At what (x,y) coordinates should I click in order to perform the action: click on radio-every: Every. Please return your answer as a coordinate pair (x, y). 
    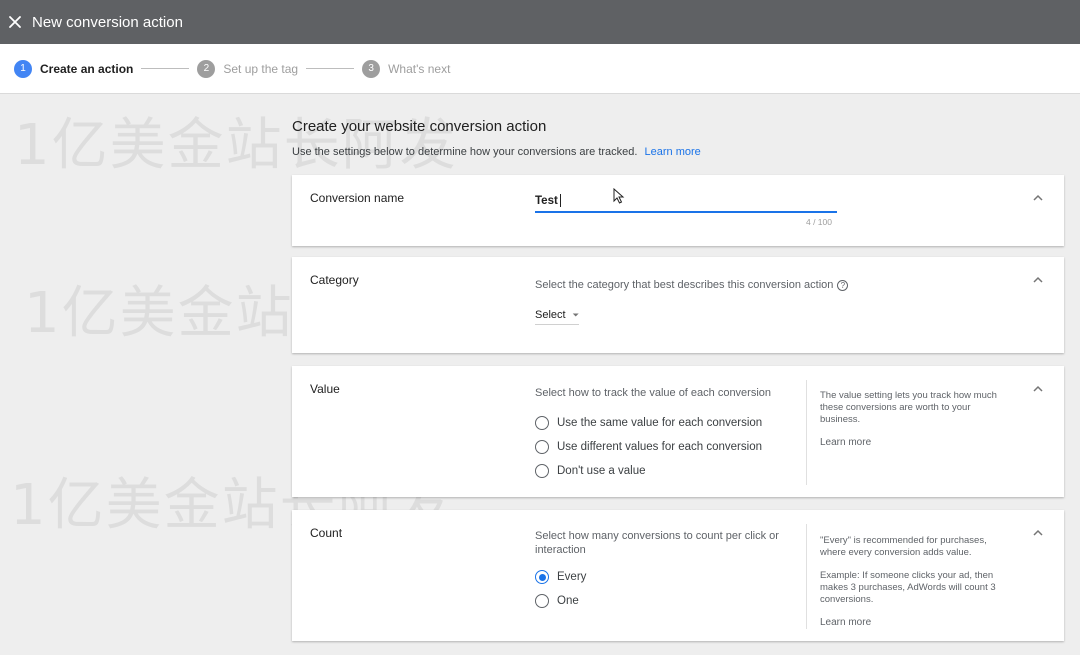
    Looking at the image, I should click on (560, 577).